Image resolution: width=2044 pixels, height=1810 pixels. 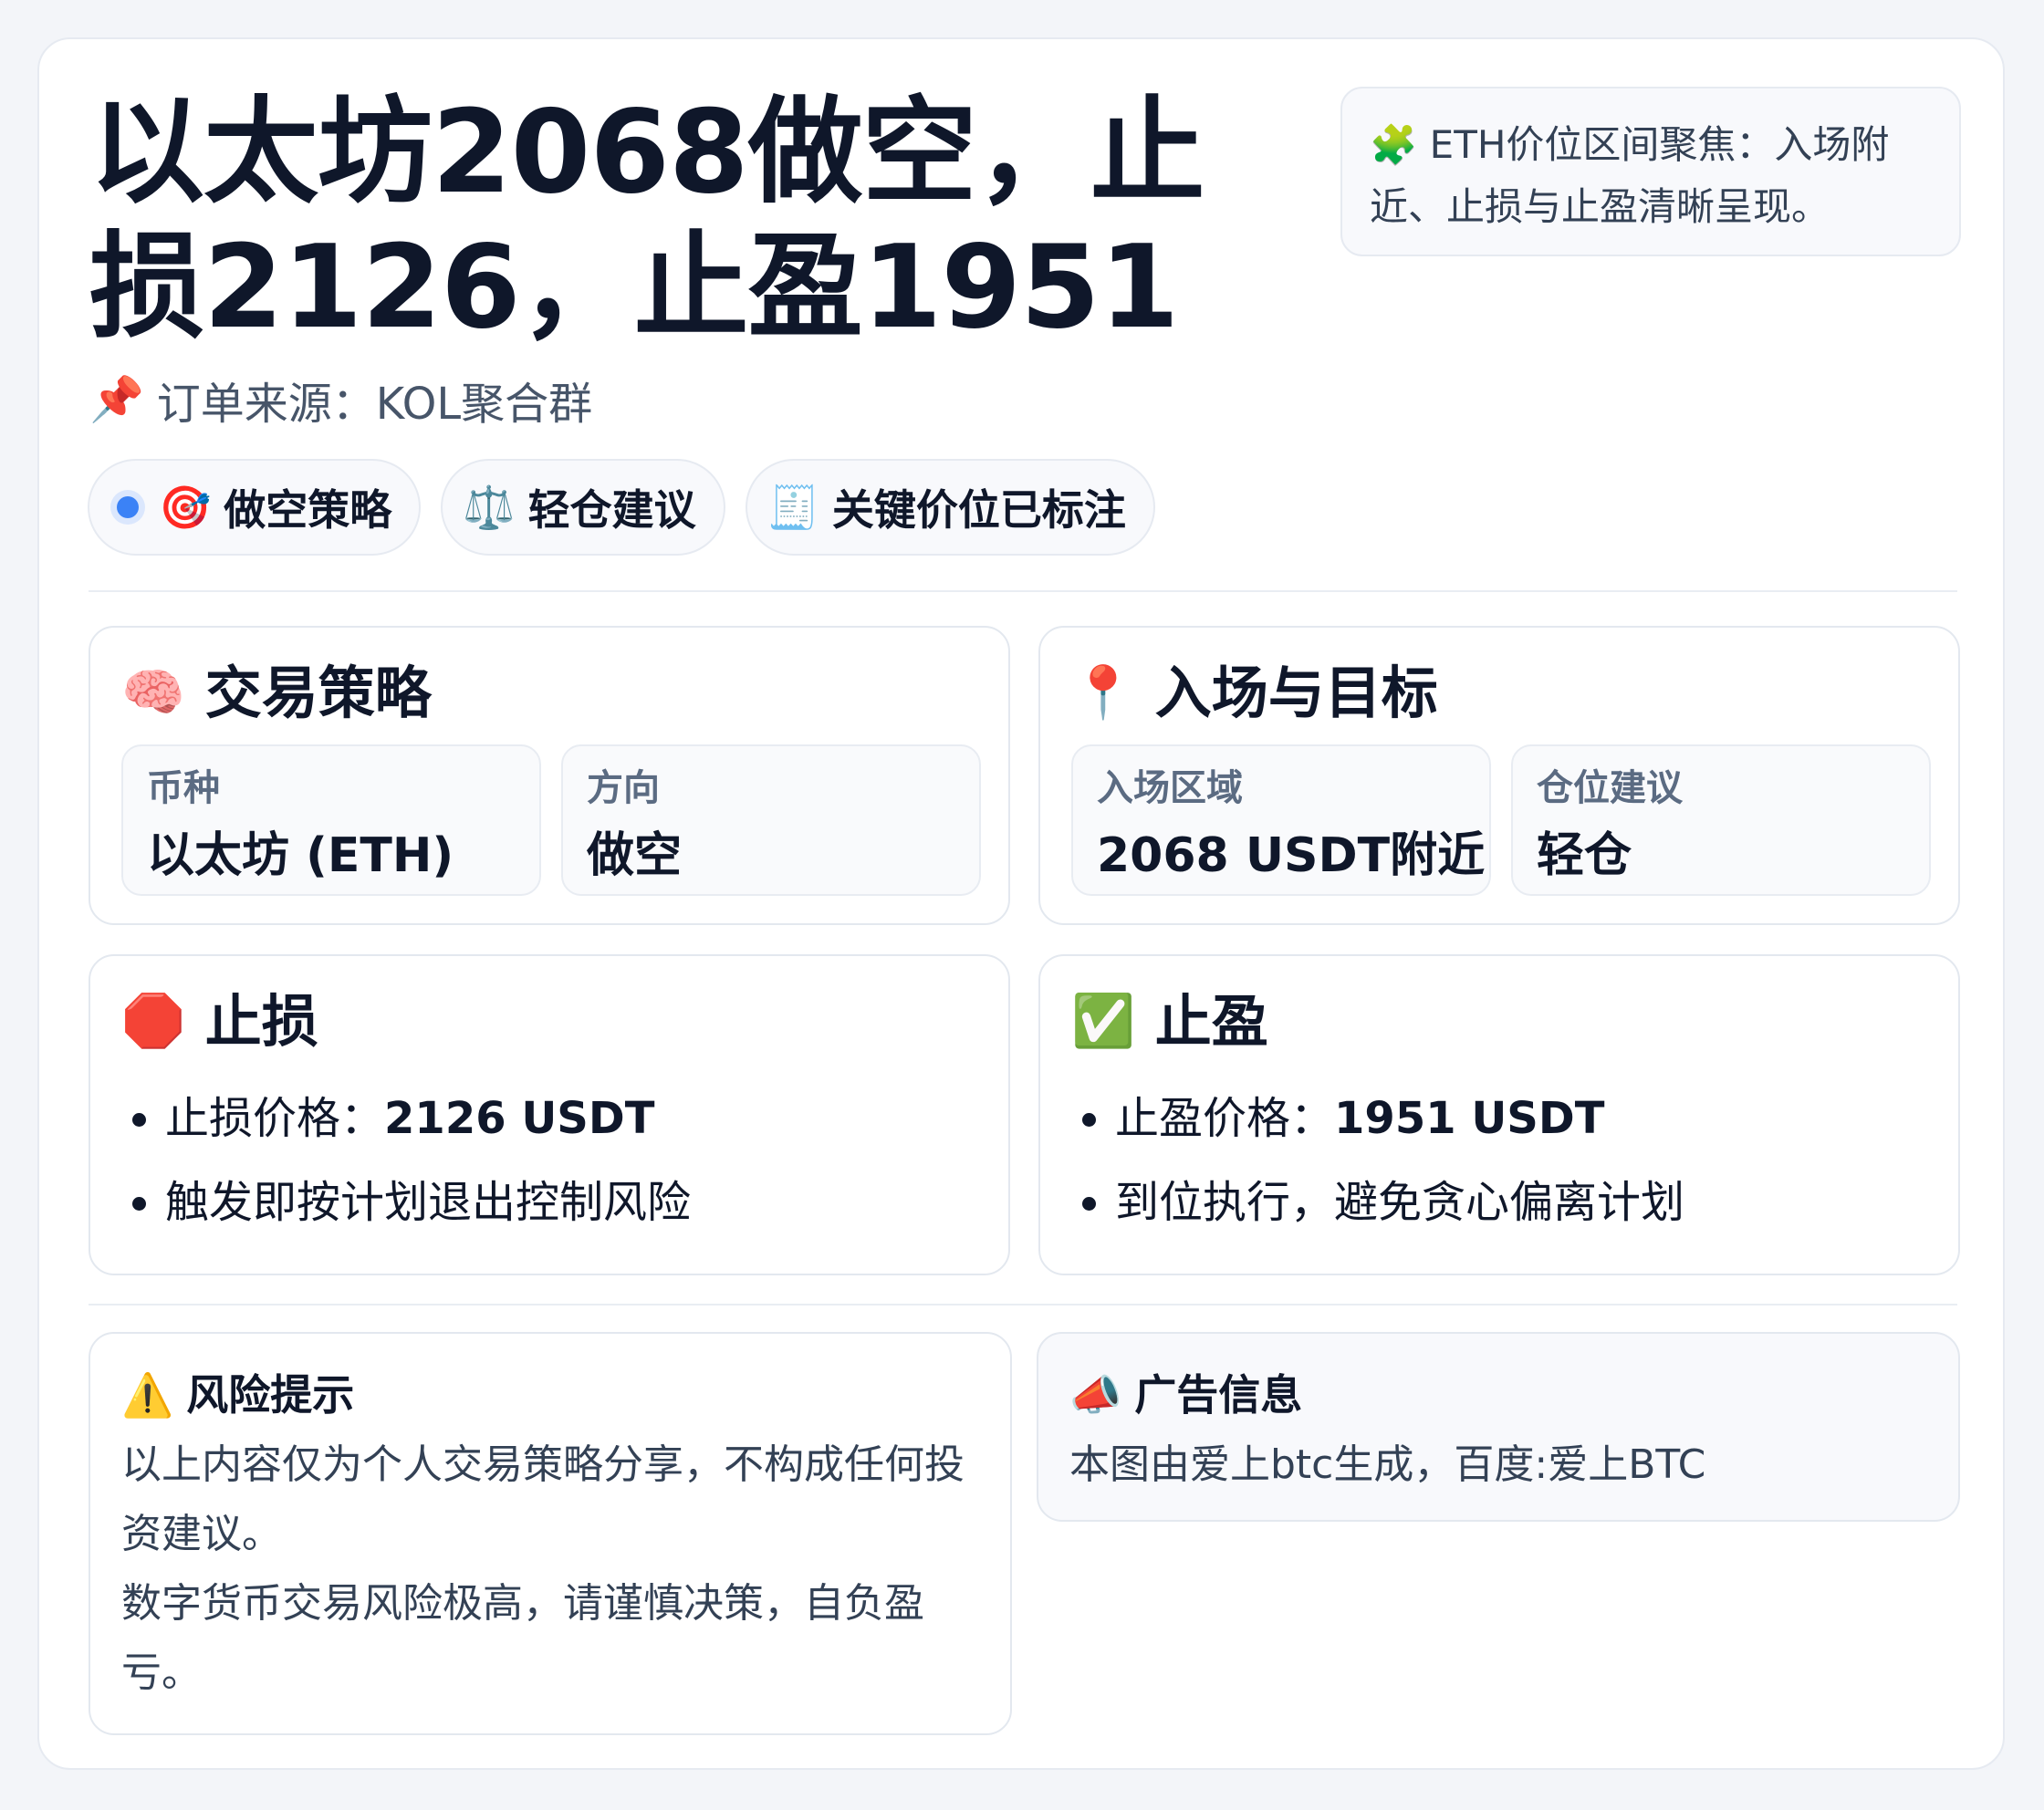 What do you see at coordinates (153, 1022) in the screenshot?
I see `stop-sign-icon: 🛑` at bounding box center [153, 1022].